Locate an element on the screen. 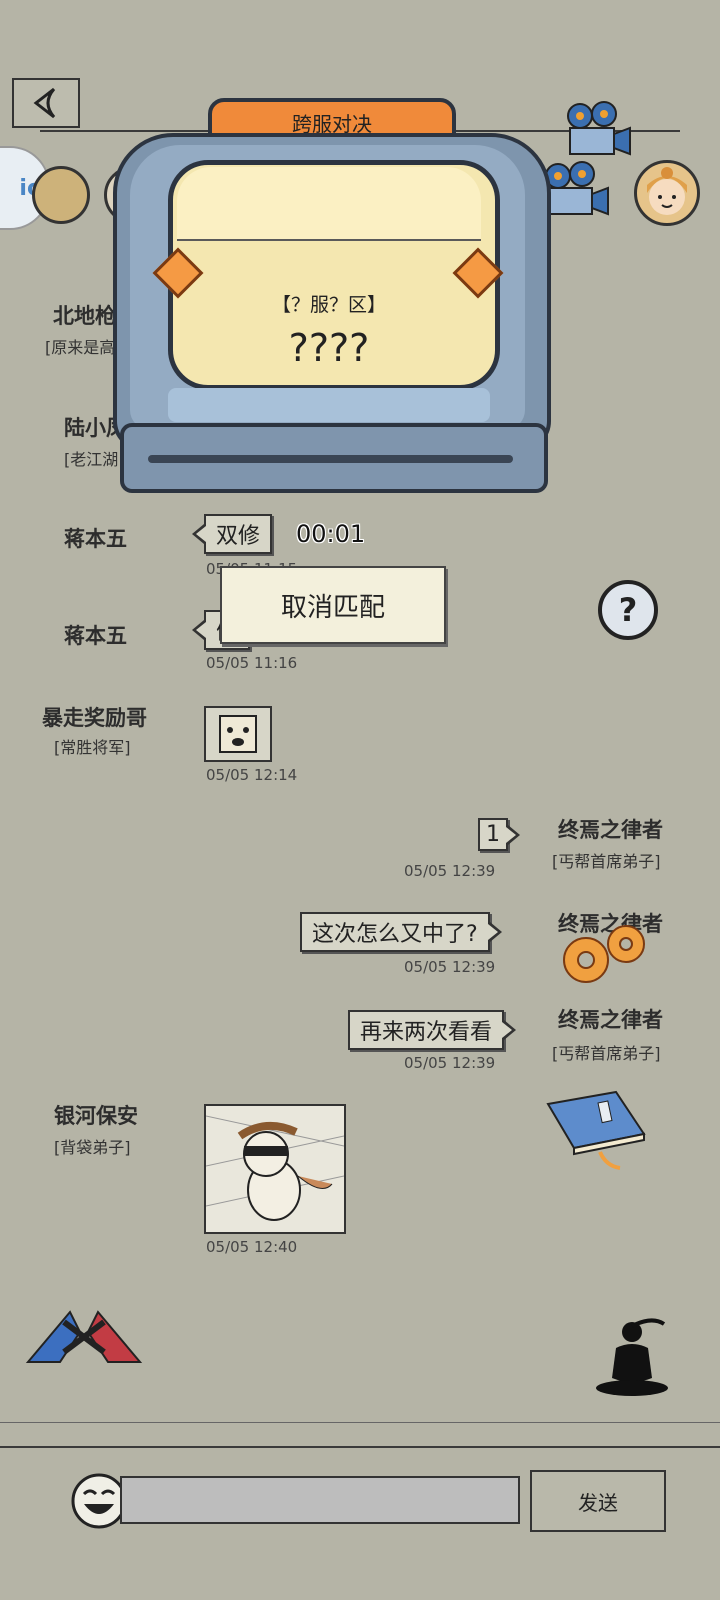 The width and height of the screenshot is (720, 1600). character-avatar is located at coordinates (667, 193).